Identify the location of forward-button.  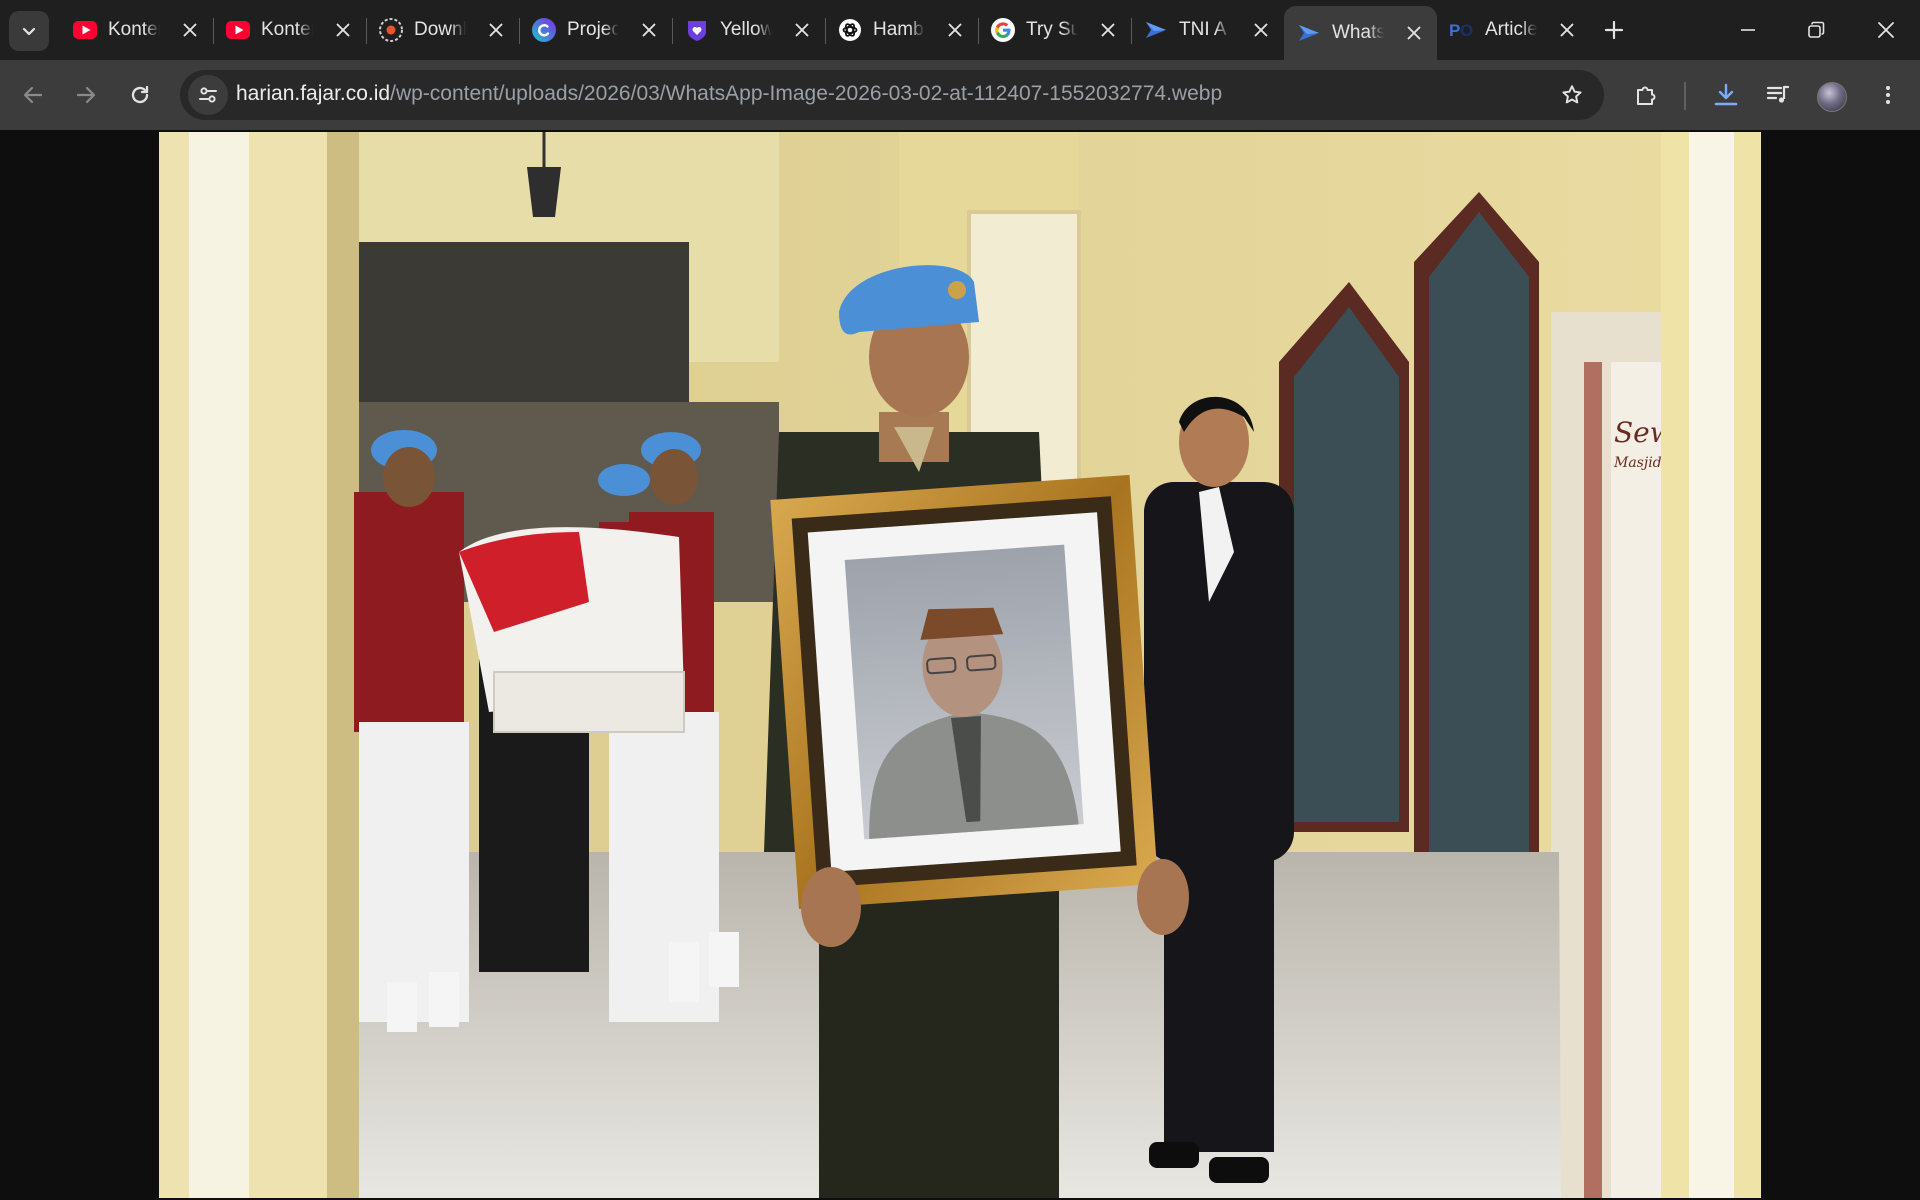
(86, 95).